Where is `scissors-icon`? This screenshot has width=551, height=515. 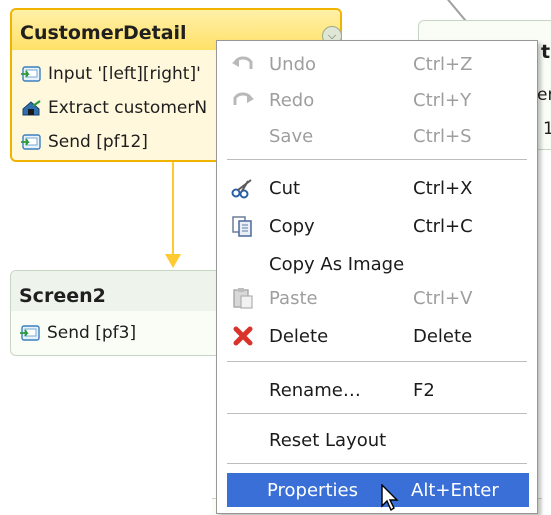
scissors-icon is located at coordinates (243, 188).